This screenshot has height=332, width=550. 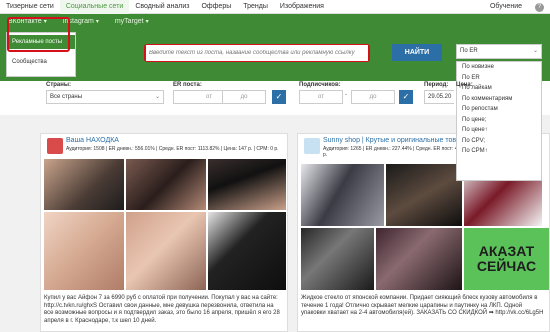 I want to click on sort-option-cpv: По CPV;, so click(x=499, y=141).